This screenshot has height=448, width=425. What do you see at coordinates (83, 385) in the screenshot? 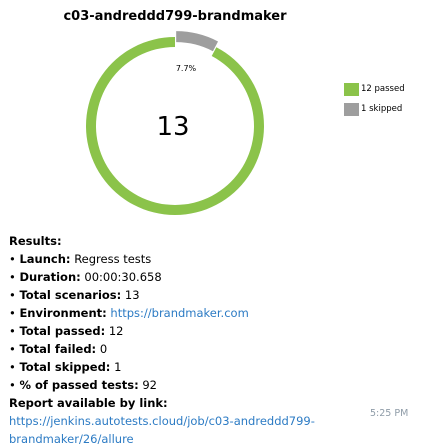
I see `percent-passed-line: • % of passed tests: 92` at bounding box center [83, 385].